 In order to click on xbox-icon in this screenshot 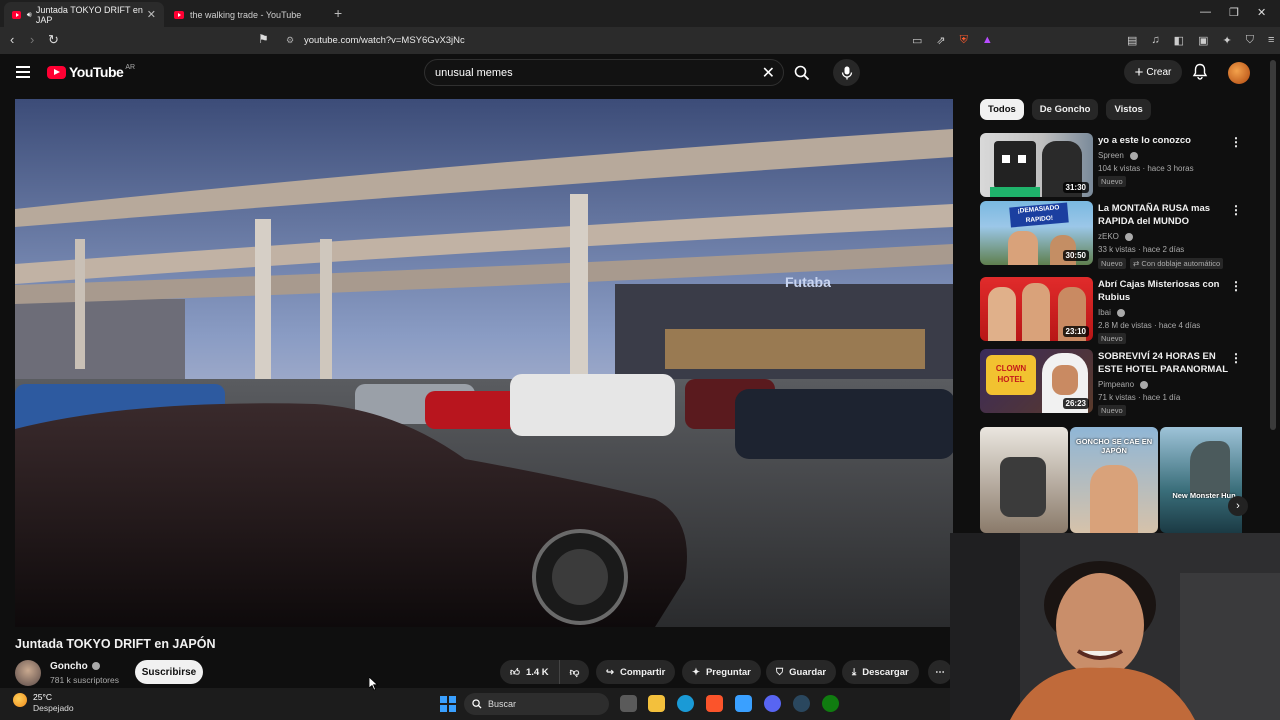, I will do `click(830, 703)`.